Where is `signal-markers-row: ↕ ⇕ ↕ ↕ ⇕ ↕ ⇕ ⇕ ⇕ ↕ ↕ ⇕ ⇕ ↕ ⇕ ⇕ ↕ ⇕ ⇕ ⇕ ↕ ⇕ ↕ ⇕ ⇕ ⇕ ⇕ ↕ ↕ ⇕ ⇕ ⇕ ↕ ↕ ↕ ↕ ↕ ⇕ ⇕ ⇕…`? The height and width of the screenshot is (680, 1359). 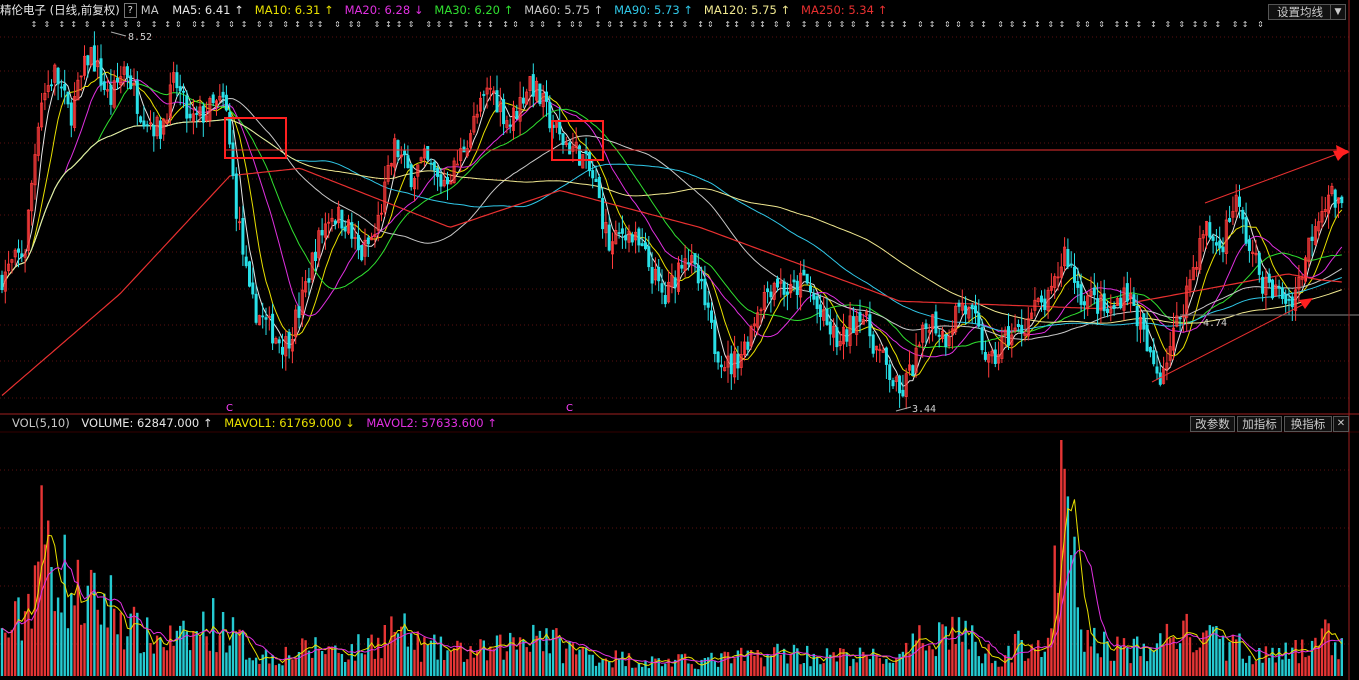 signal-markers-row: ↕ ⇕ ↕ ↕ ⇕ ↕ ⇕ ⇕ ⇕ ↕ ↕ ⇕ ⇕ ↕ ⇕ ⇕ ↕ ⇕ ⇕ ⇕ ↕ ⇕ ↕ ⇕ ⇕ ⇕ ⇕ ↕ ↕ ⇕ ⇕ ⇕ ↕ ↕ ↕ ↕ ↕ ⇕ ⇕ ⇕… is located at coordinates (647, 24).